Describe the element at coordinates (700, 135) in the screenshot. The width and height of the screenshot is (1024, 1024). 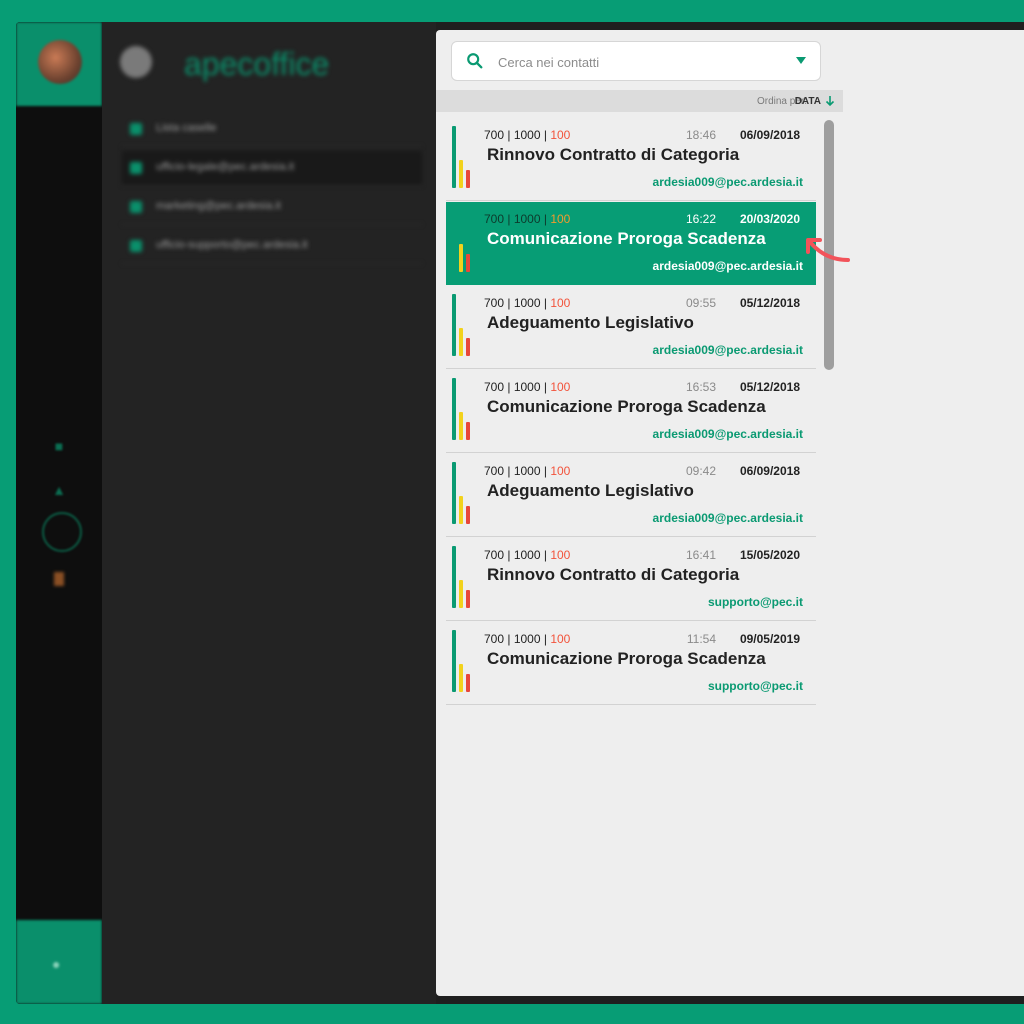
I see `message-time: 18:46` at that location.